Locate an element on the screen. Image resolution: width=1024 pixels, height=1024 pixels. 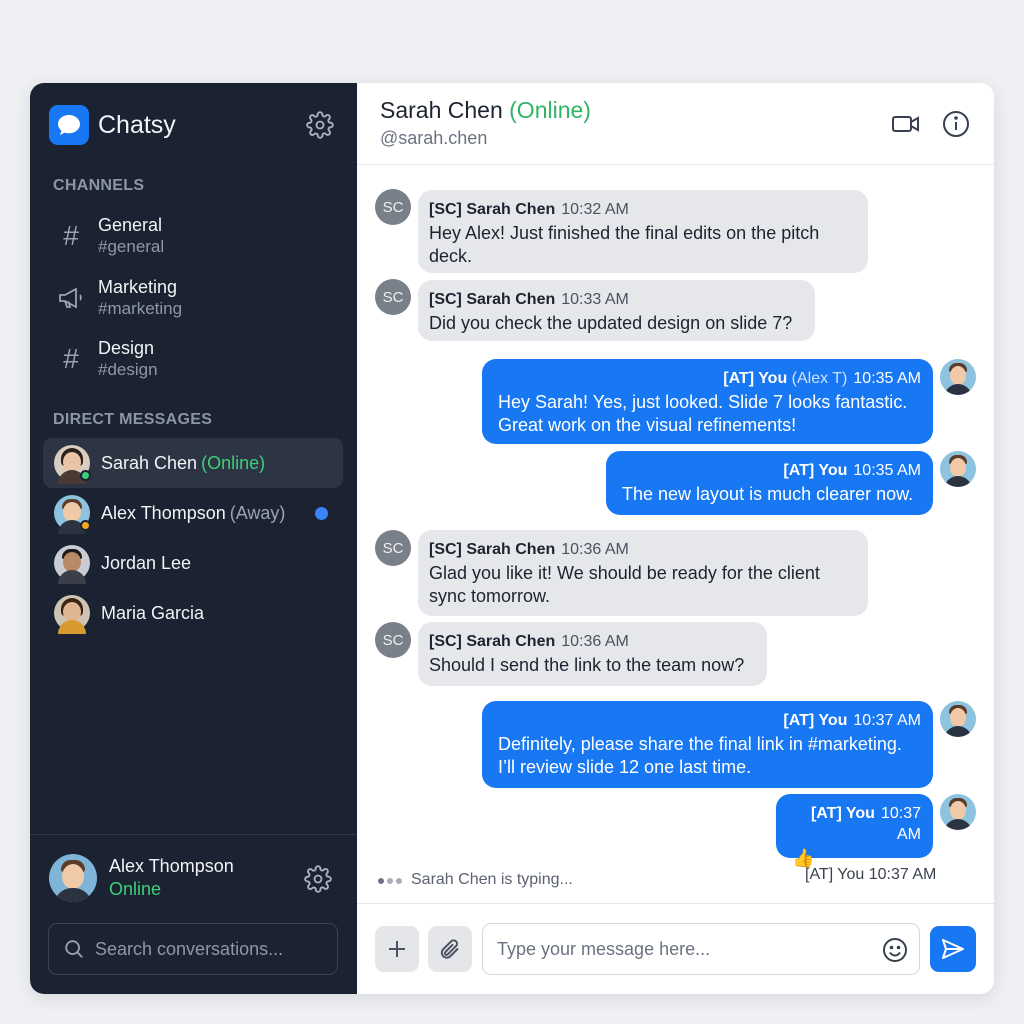
channel-handle: #marketing is located at coordinates (140, 308).